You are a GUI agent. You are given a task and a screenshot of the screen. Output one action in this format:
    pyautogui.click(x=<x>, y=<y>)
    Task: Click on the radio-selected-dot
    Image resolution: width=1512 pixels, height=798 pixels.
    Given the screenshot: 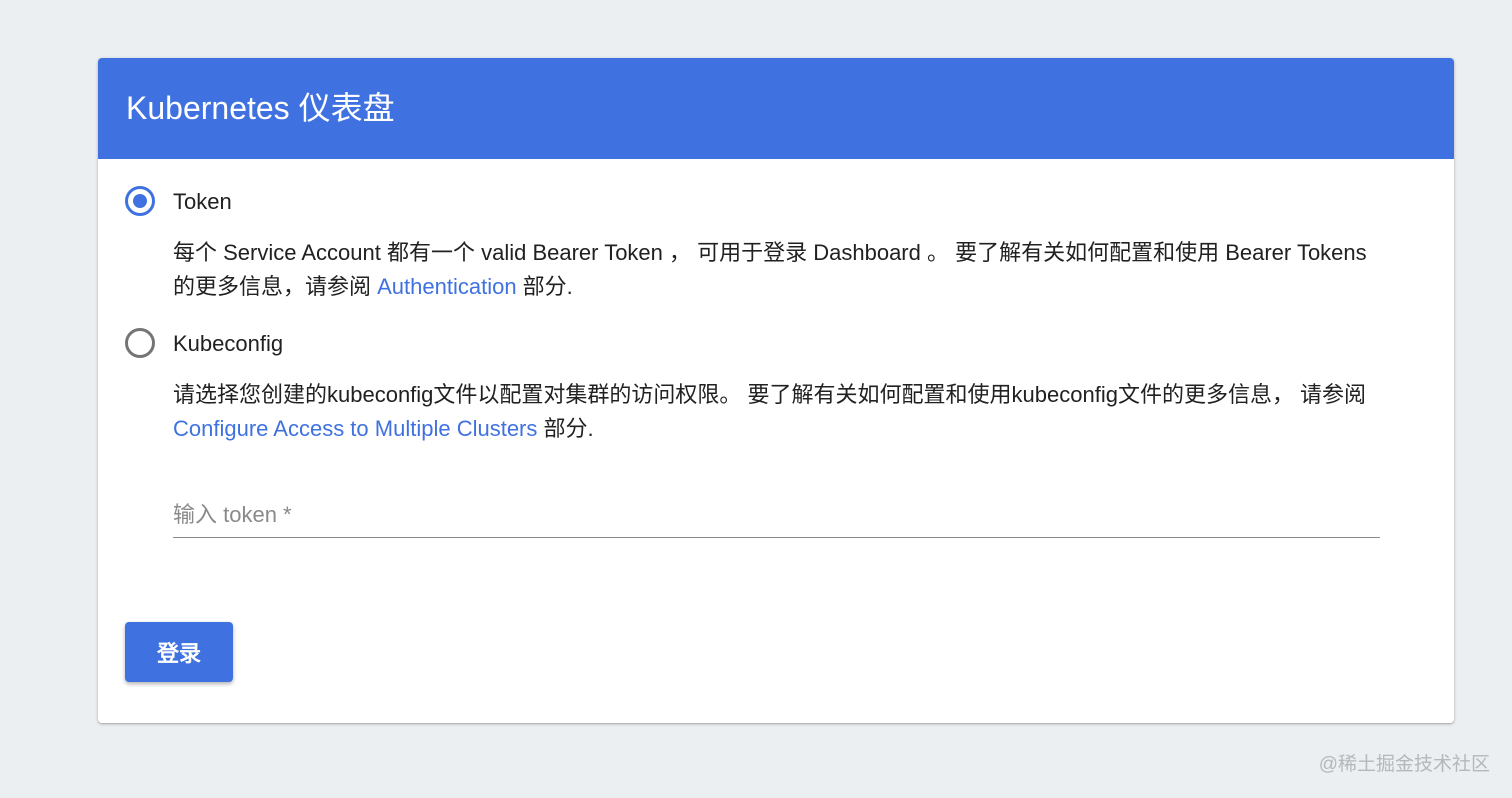 What is the action you would take?
    pyautogui.click(x=140, y=201)
    